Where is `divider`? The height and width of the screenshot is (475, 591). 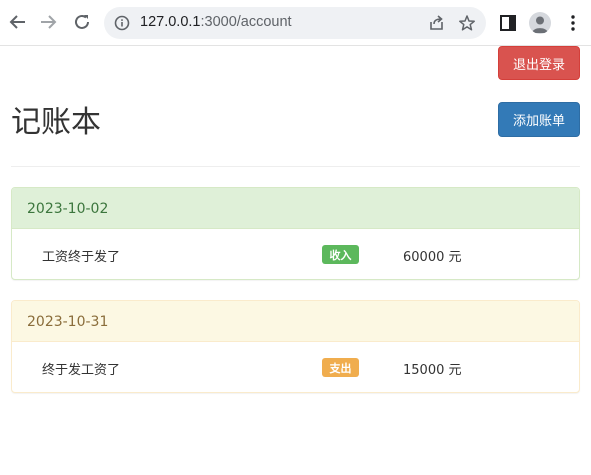
divider is located at coordinates (295, 166).